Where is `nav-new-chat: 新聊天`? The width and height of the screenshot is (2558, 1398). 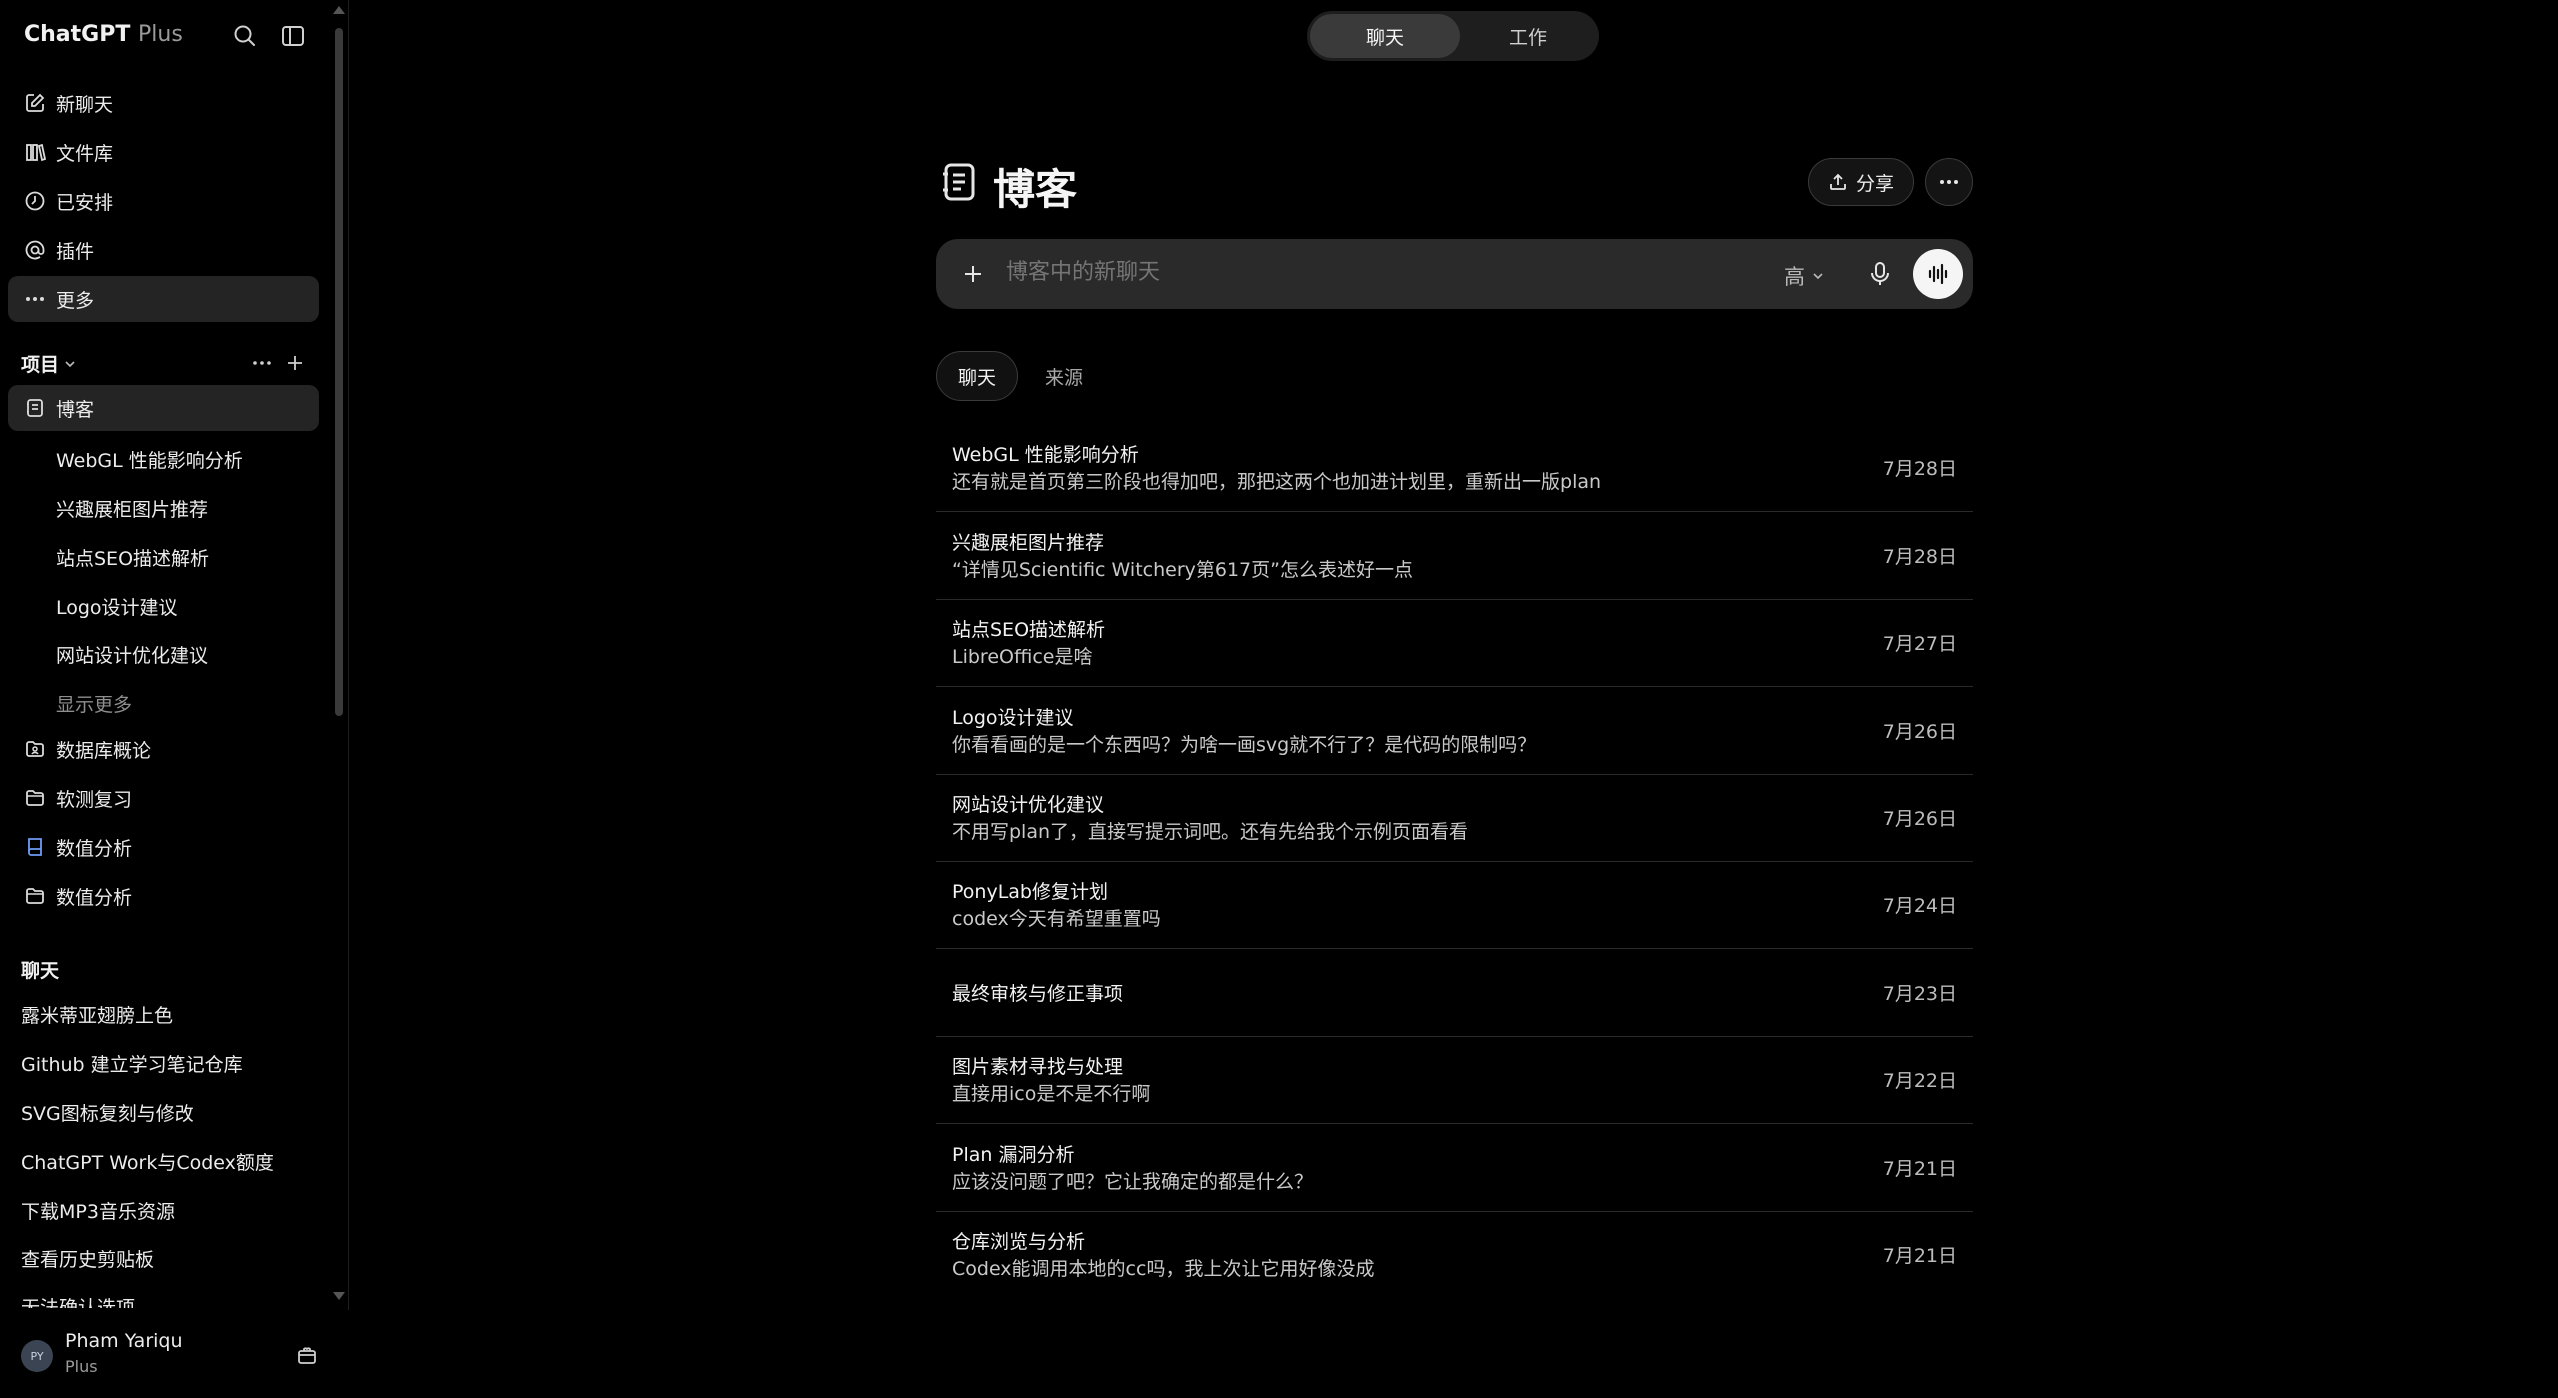
nav-new-chat: 新聊天 is located at coordinates (163, 104).